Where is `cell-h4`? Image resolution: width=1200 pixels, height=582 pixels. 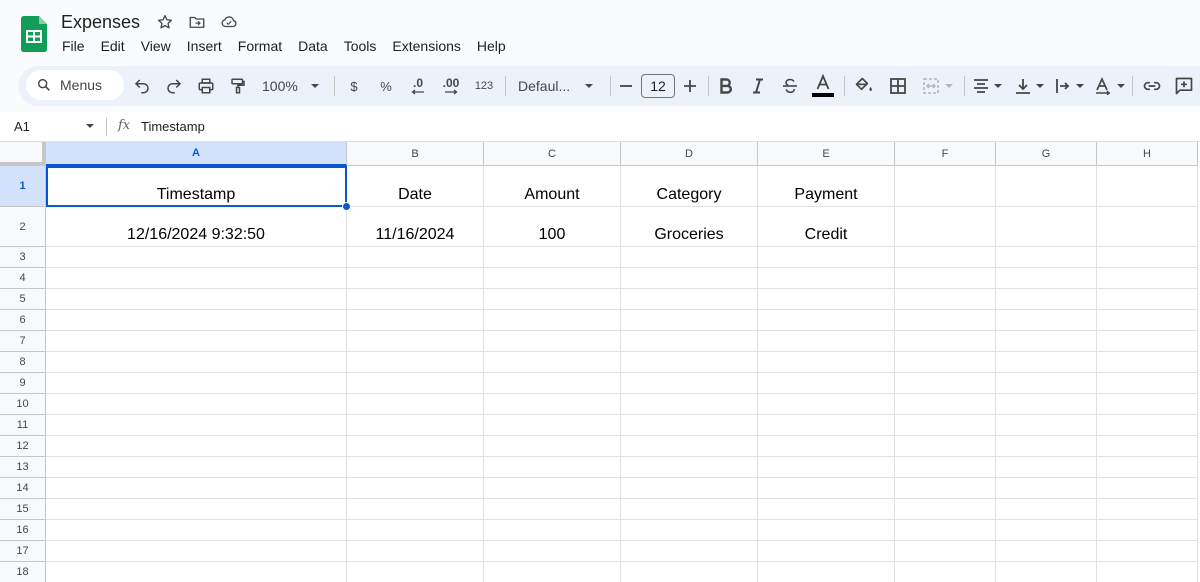
cell-h4 is located at coordinates (1147, 278).